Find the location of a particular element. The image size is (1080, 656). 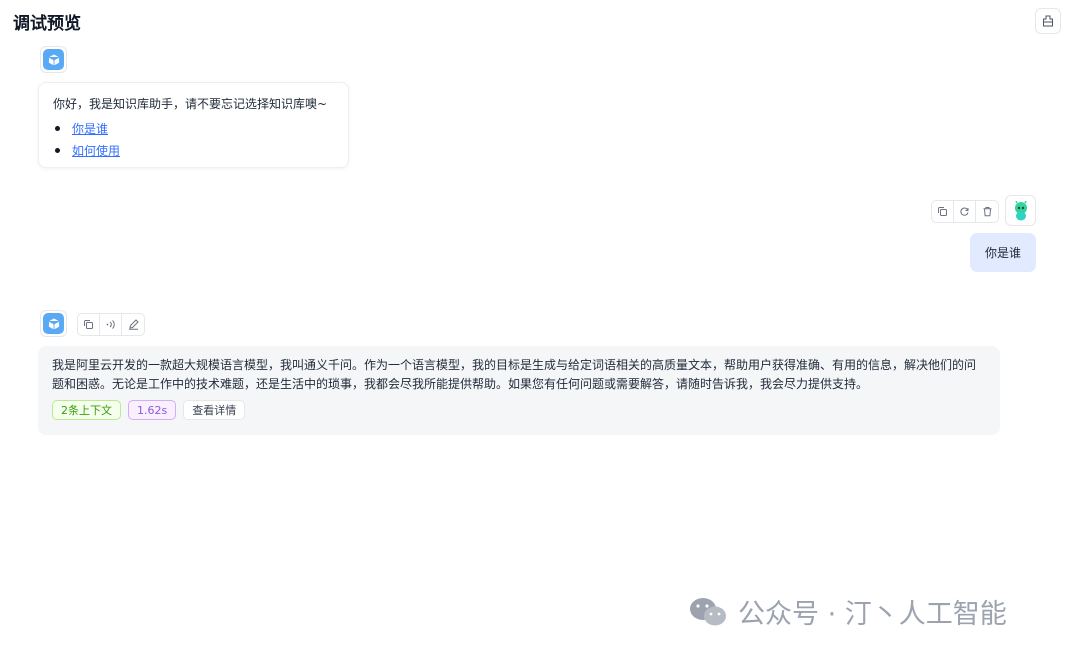

clear-chat-button is located at coordinates (1048, 21).